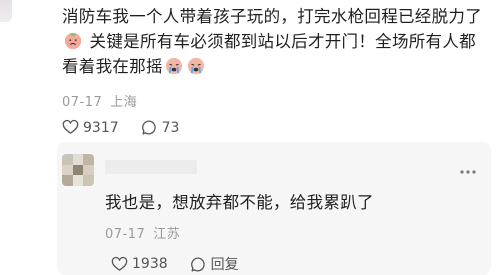 This screenshot has height=275, width=504. What do you see at coordinates (277, 127) in the screenshot?
I see `comment-actions: 9317 73` at bounding box center [277, 127].